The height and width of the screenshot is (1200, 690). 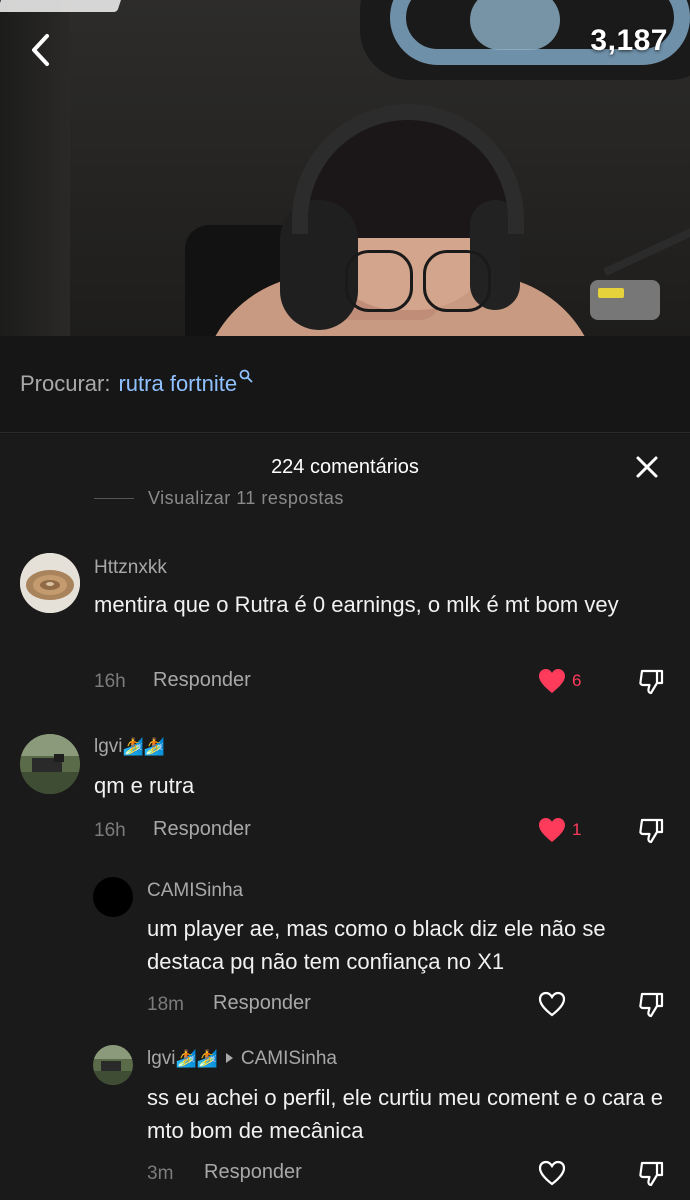 I want to click on view-replies-label: Visualizar 11 respostas, so click(x=246, y=498).